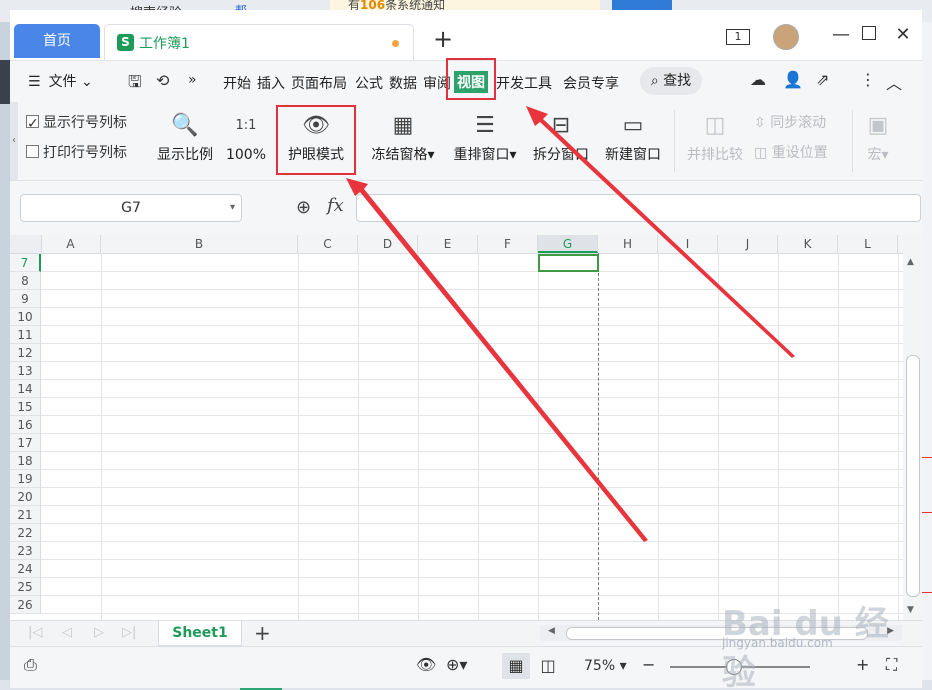 The image size is (932, 690). I want to click on col-header-j: J, so click(748, 244).